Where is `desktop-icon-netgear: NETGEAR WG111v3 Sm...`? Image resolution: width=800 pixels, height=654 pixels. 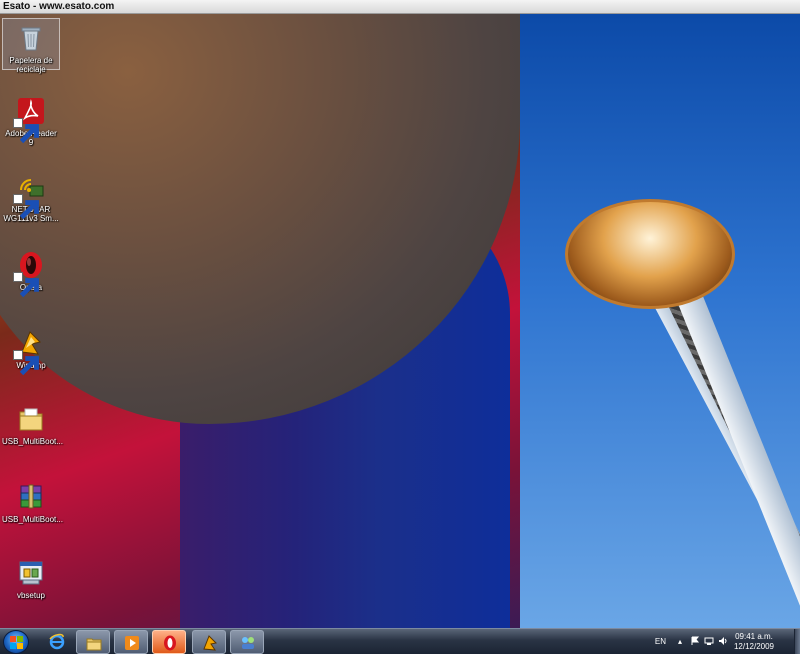
desktop-icon-netgear: NETGEAR WG111v3 Sm... is located at coordinates (31, 195).